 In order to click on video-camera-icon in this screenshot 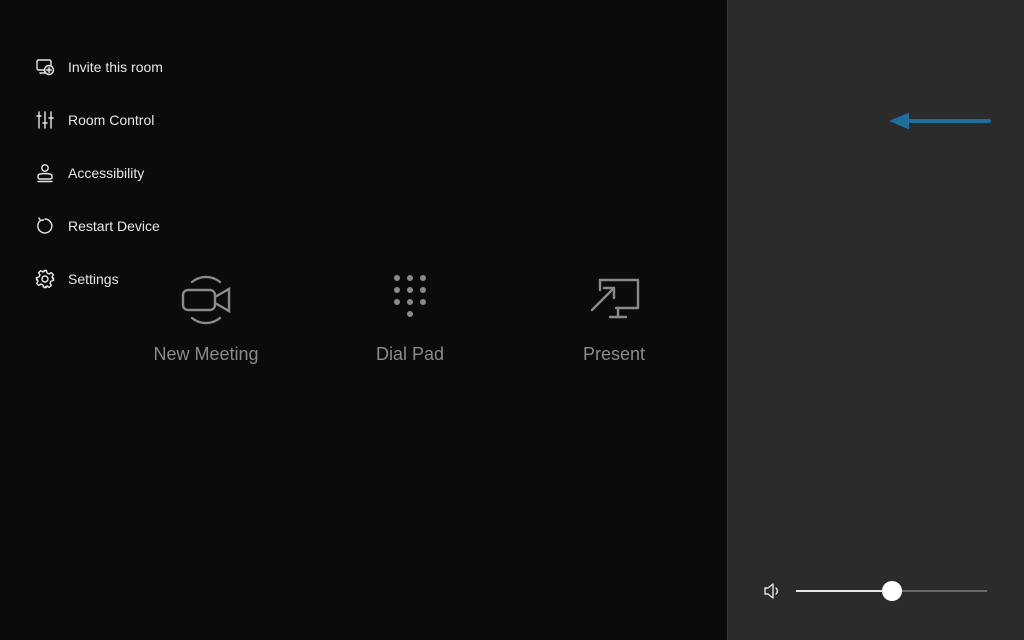, I will do `click(206, 300)`.